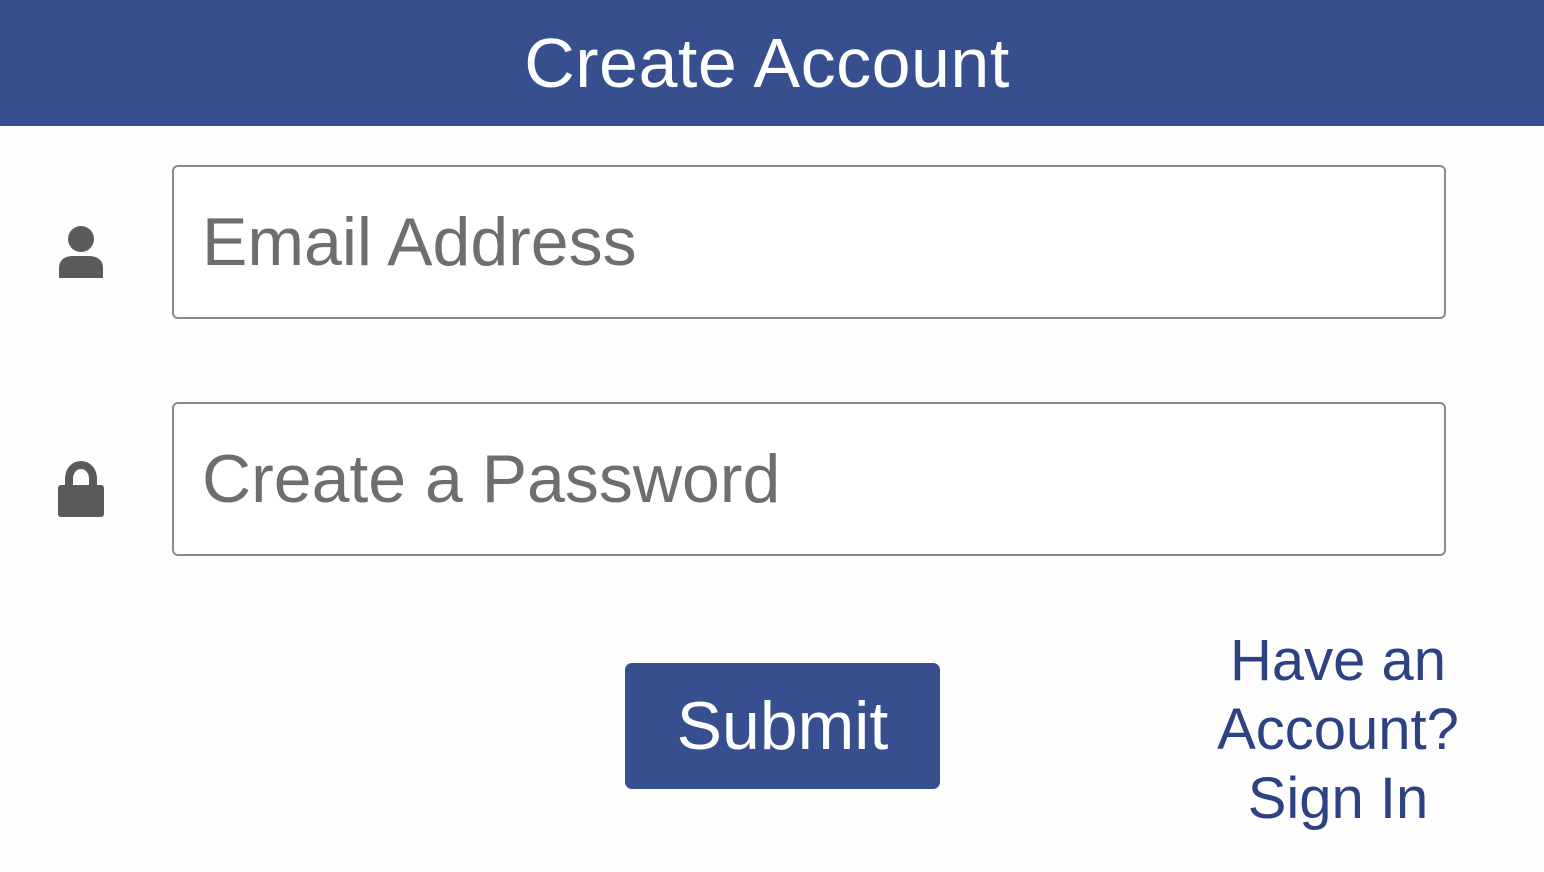  Describe the element at coordinates (81, 252) in the screenshot. I see `user-icon` at that location.